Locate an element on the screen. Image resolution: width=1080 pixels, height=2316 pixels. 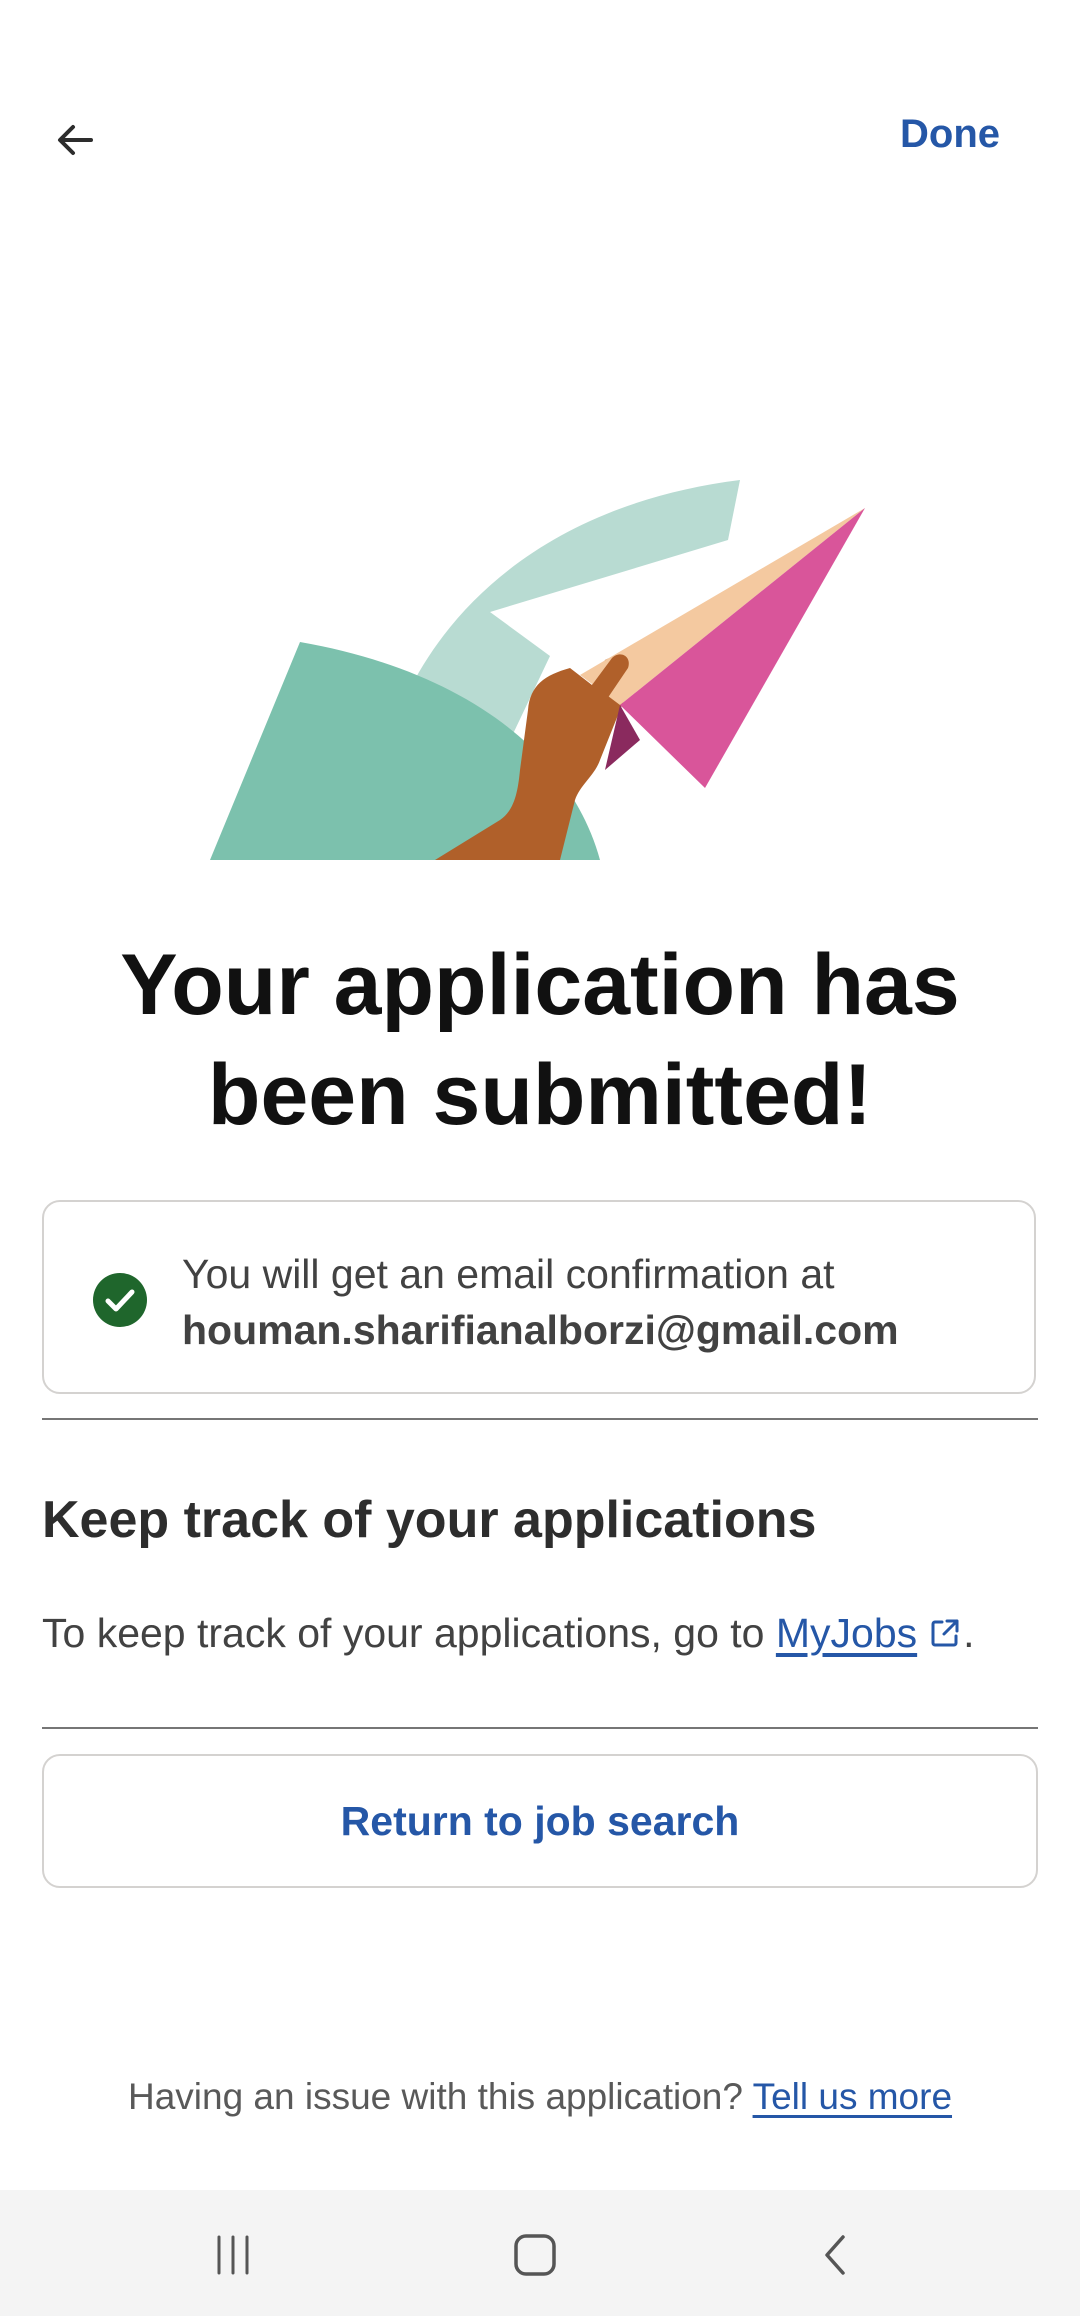
recents-icon is located at coordinates (233, 2255).